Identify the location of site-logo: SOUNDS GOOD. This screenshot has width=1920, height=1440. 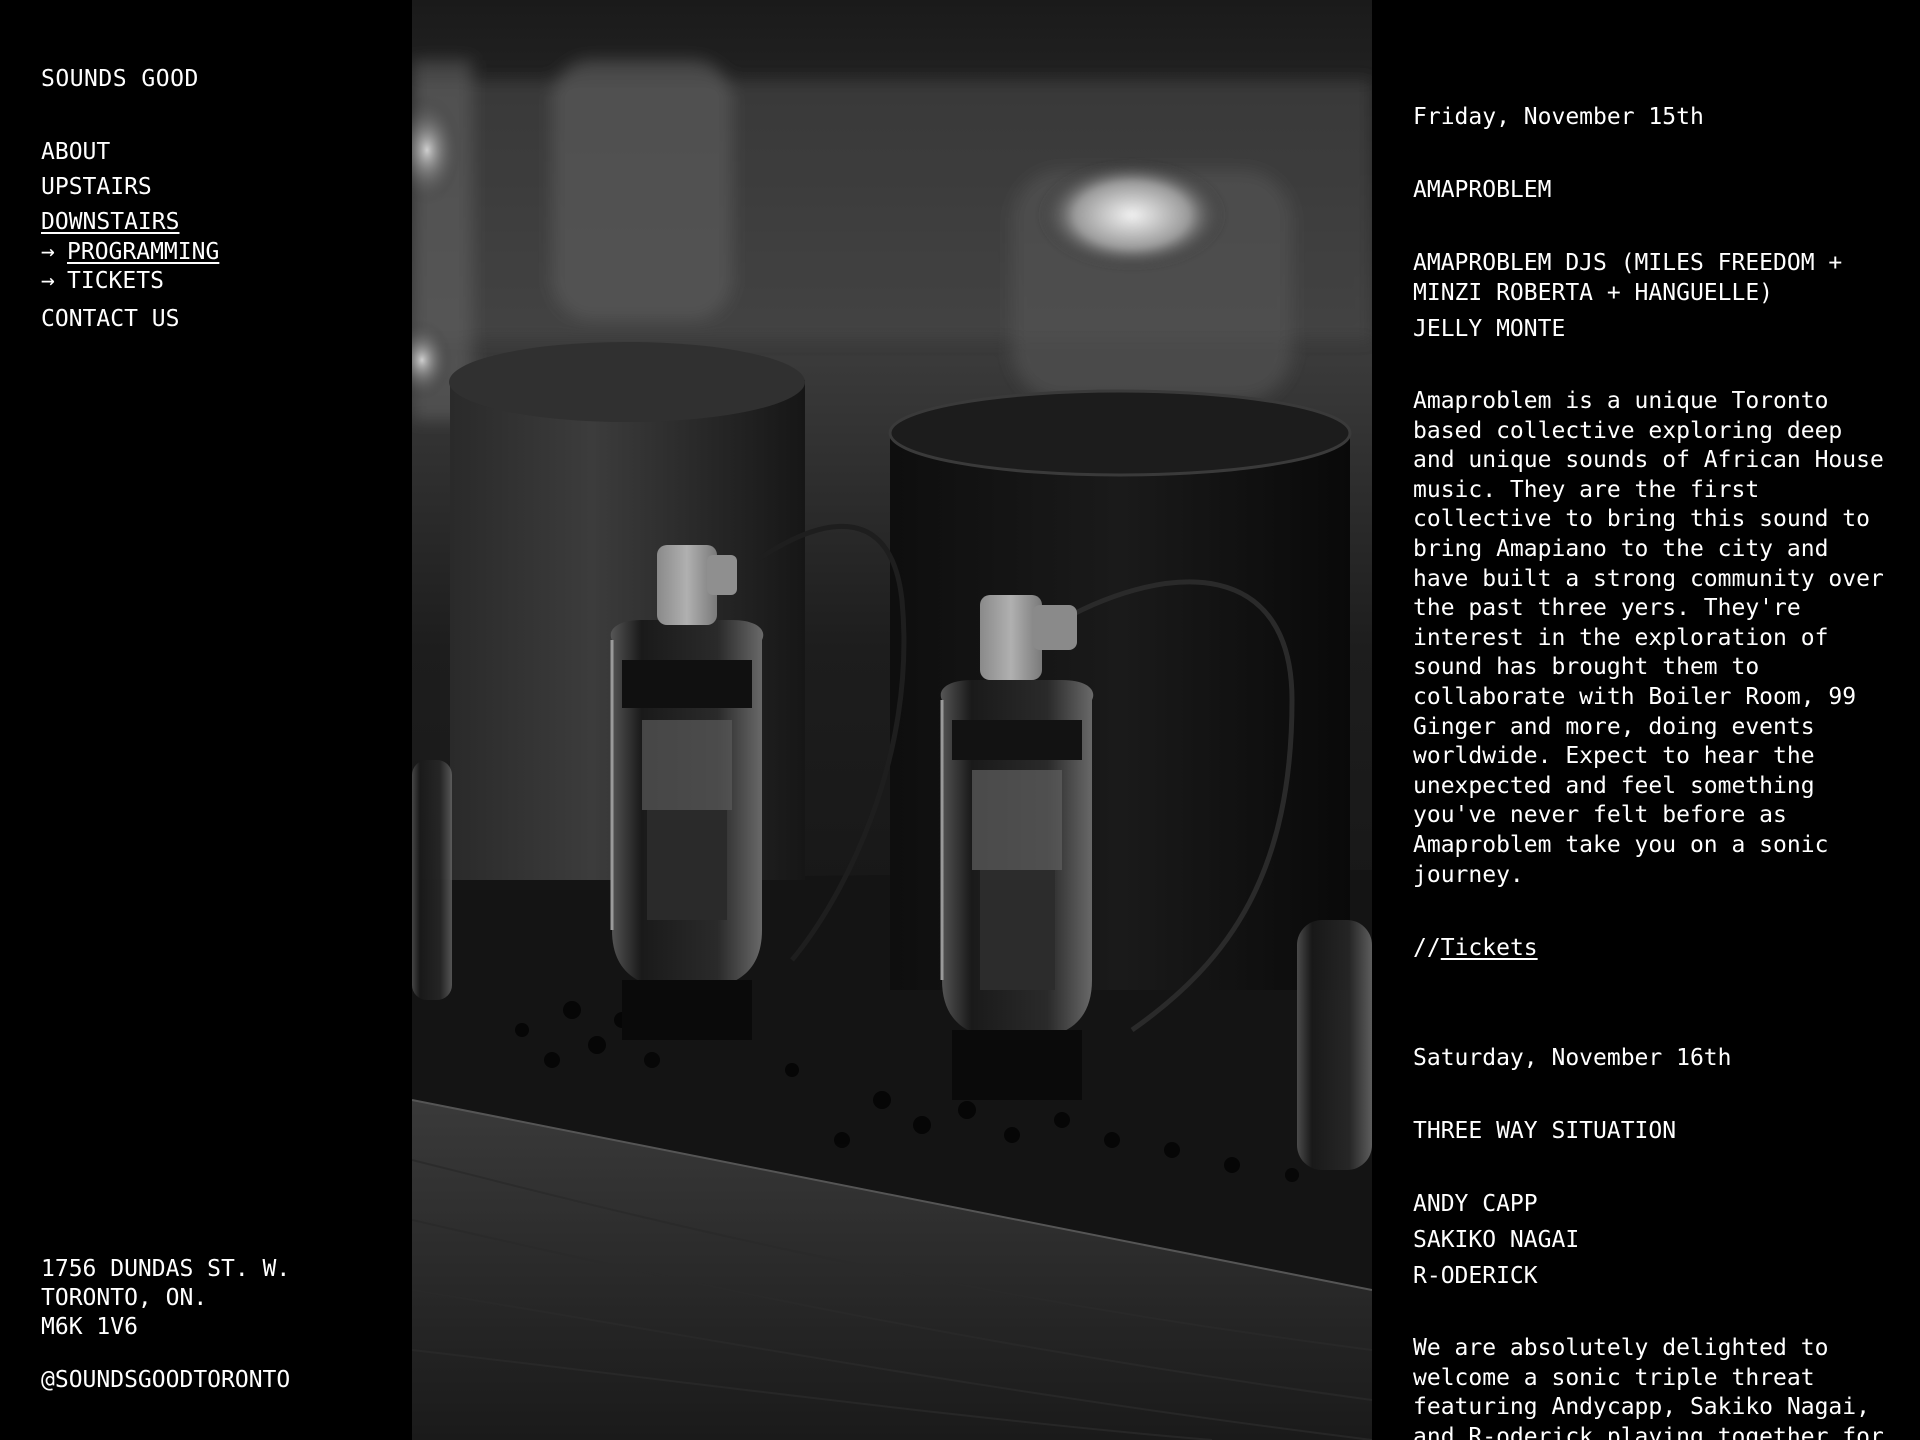
(120, 79).